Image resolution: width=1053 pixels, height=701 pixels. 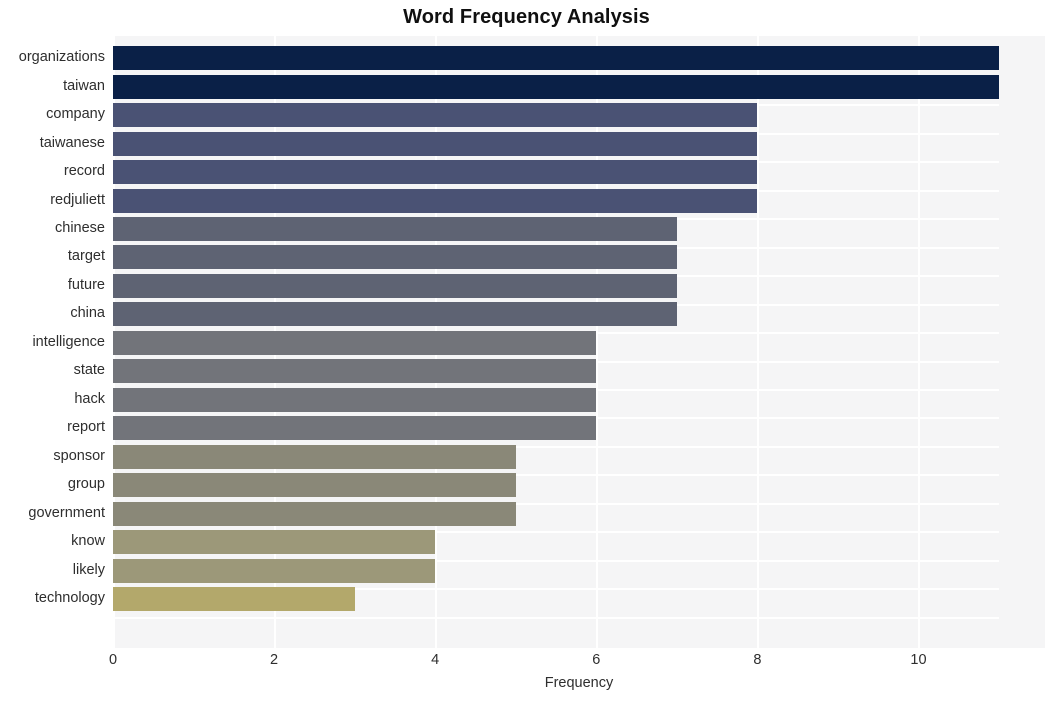 What do you see at coordinates (72, 142) in the screenshot?
I see `y-axis-tick-label: taiwanese` at bounding box center [72, 142].